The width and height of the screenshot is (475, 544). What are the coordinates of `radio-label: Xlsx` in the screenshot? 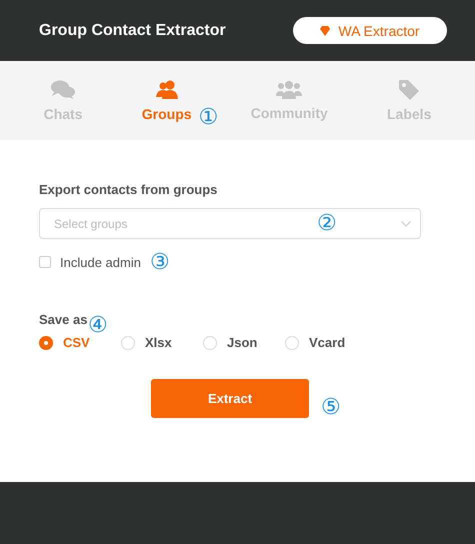 It's located at (158, 342).